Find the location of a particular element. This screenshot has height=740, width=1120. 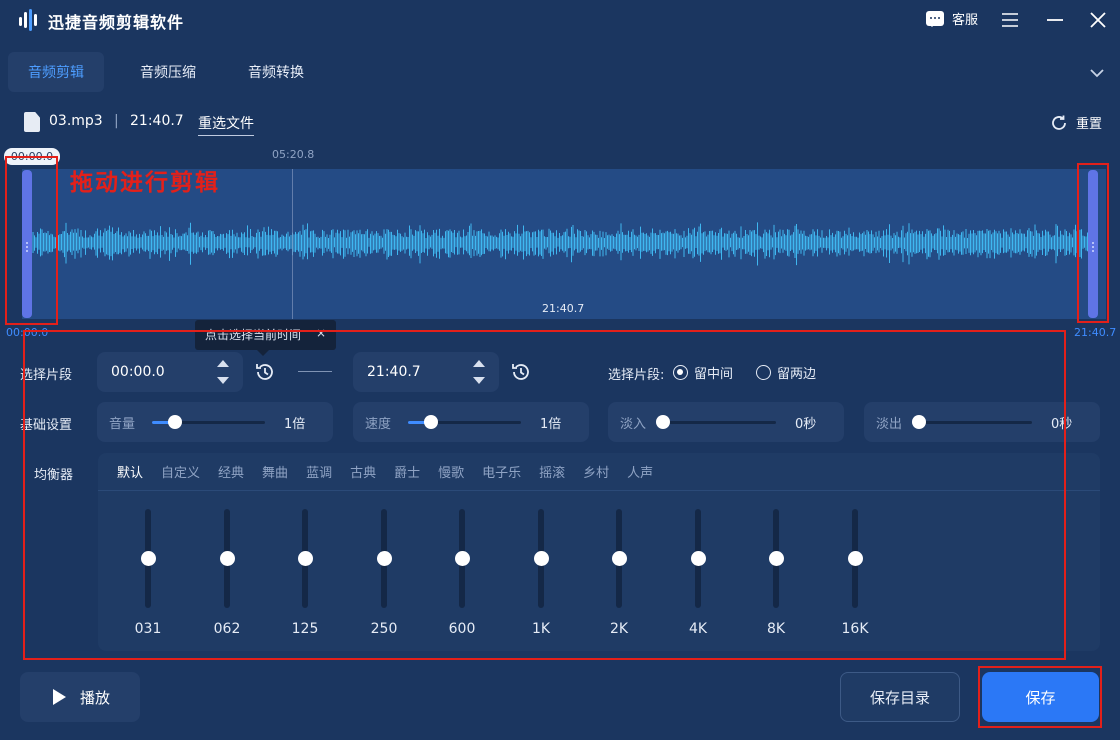

reset-button: 重置 is located at coordinates (1076, 122).